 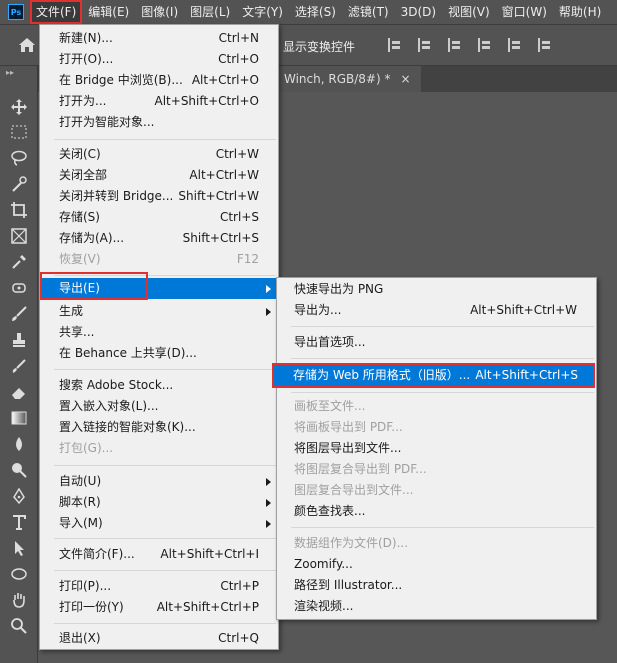 I want to click on menu-item-close-and-go-to-bridge: 关闭并转到 Bridge... Shift+Ctrl+W, so click(x=159, y=196).